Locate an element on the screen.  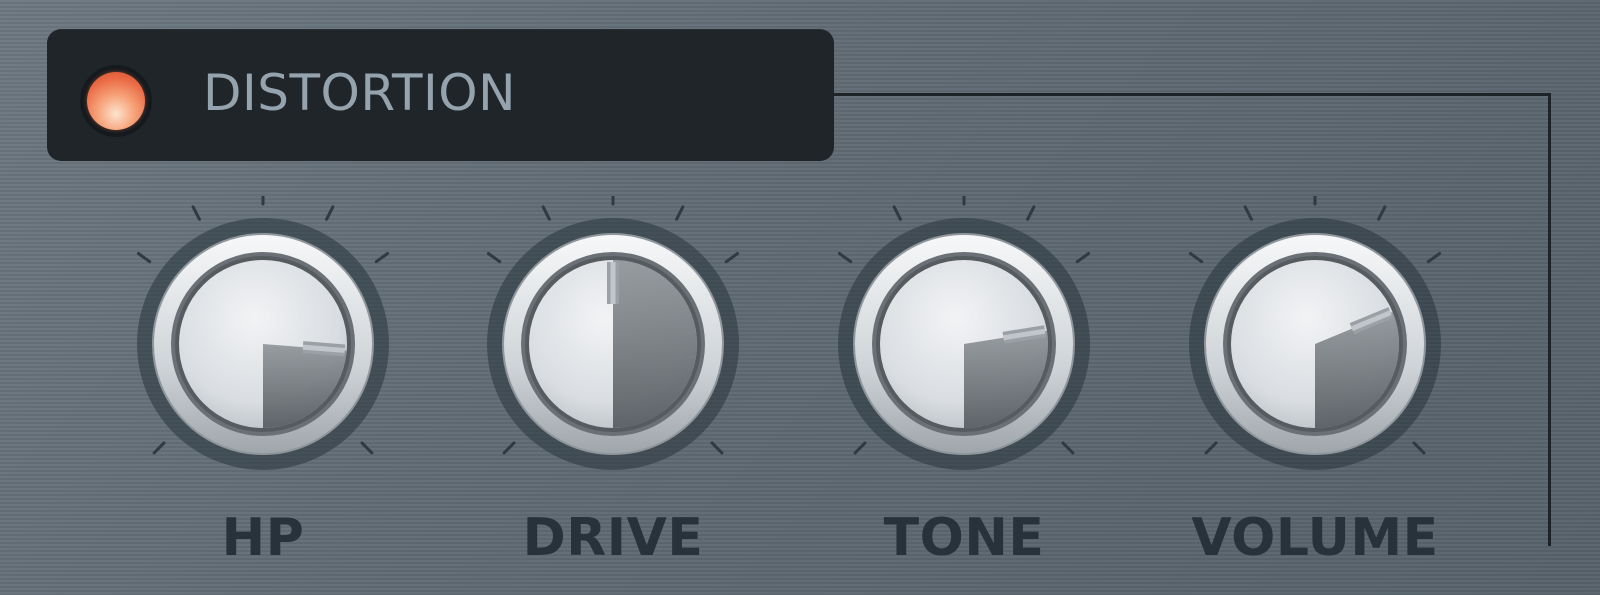
knob-label-tone: TONE is located at coordinates (964, 538).